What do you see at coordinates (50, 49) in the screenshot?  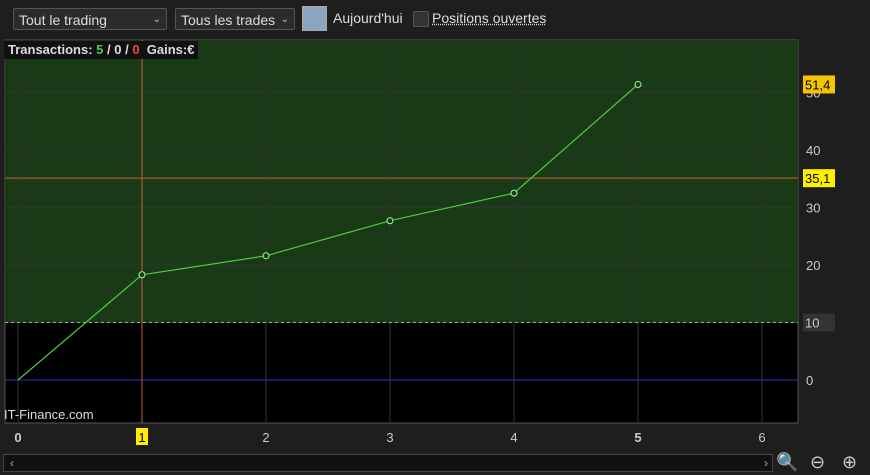 I see `transactions-label: Transactions:` at bounding box center [50, 49].